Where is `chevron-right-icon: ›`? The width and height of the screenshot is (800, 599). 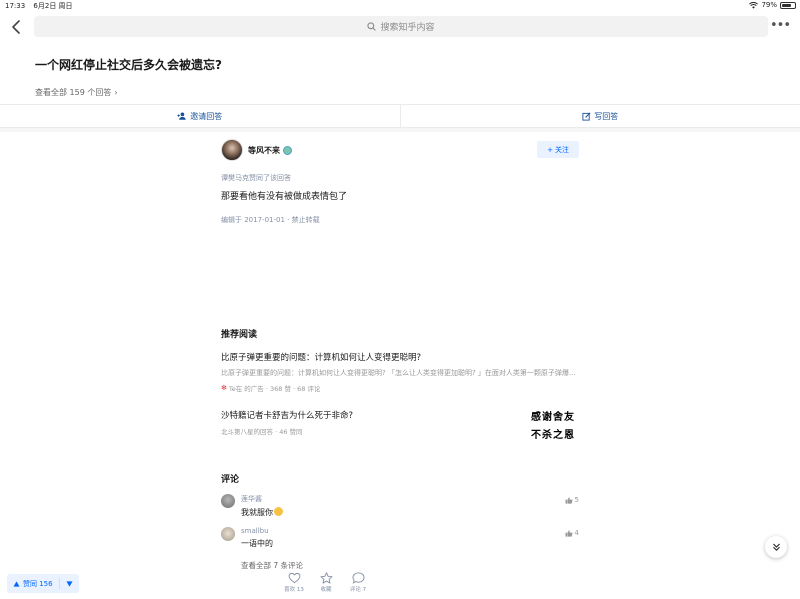 chevron-right-icon: › is located at coordinates (116, 92).